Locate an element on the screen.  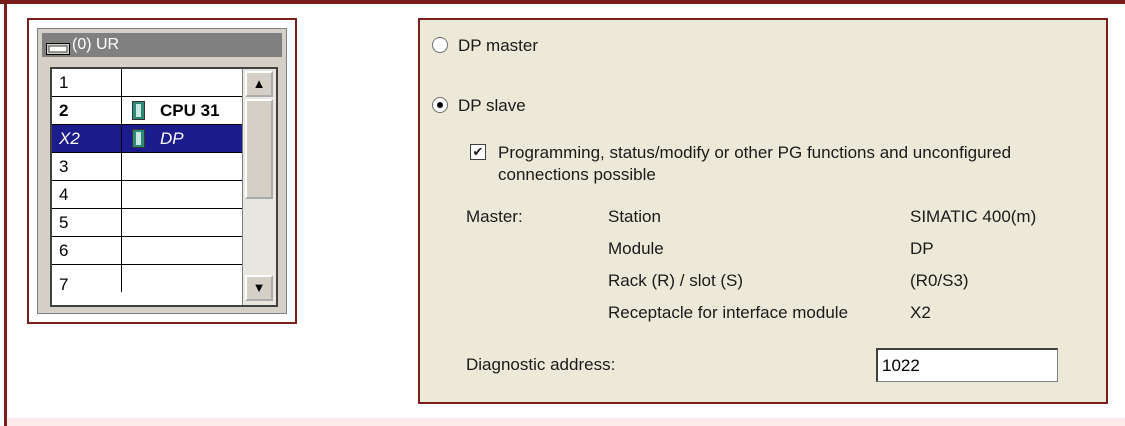
diagnostic-address-field is located at coordinates (967, 365).